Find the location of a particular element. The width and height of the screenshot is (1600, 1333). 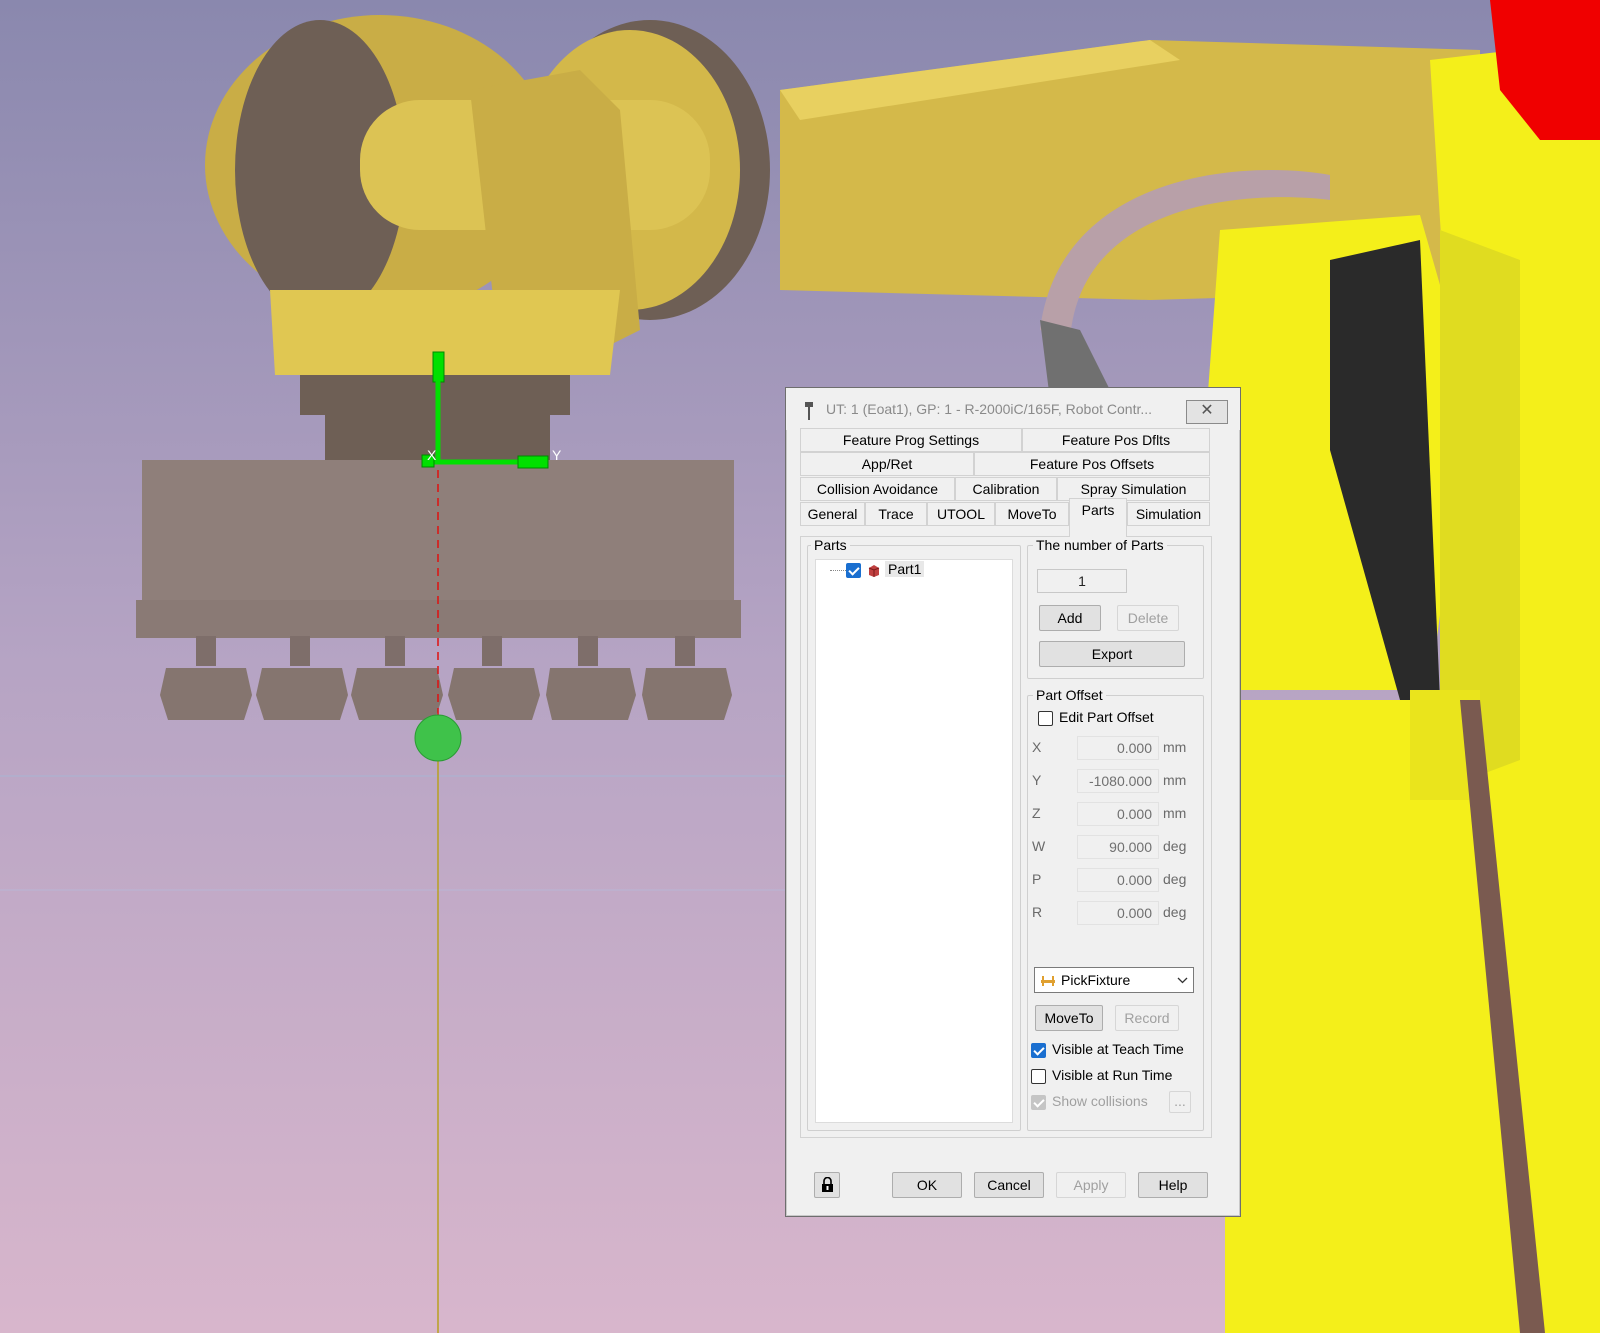

fixture-select: PickFixture is located at coordinates (1114, 980).